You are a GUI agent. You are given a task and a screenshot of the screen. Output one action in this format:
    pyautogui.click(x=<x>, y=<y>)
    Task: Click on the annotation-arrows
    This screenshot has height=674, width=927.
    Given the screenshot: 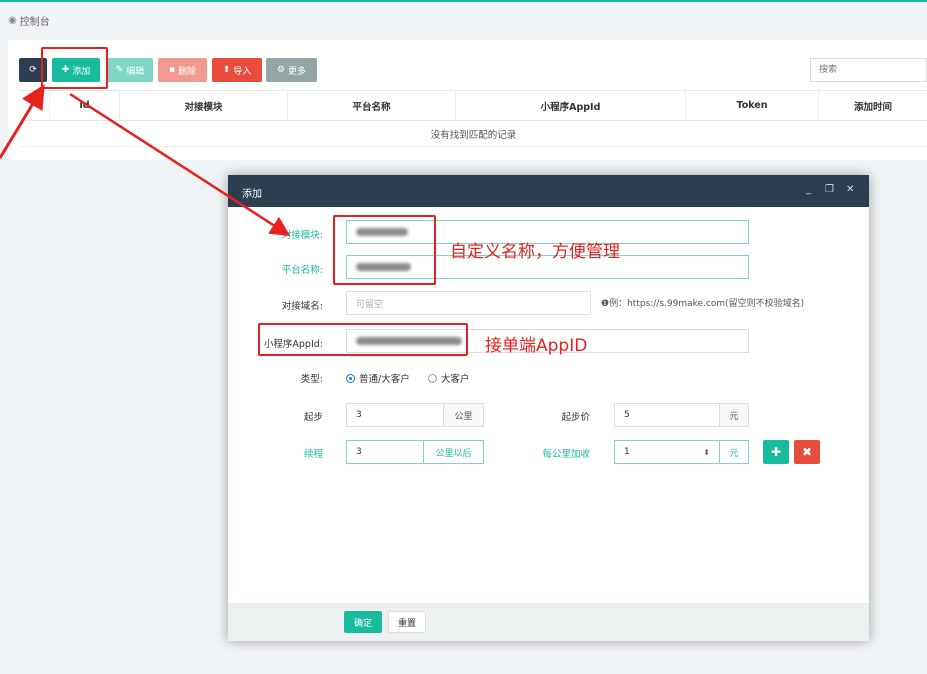 What is the action you would take?
    pyautogui.click(x=145, y=160)
    